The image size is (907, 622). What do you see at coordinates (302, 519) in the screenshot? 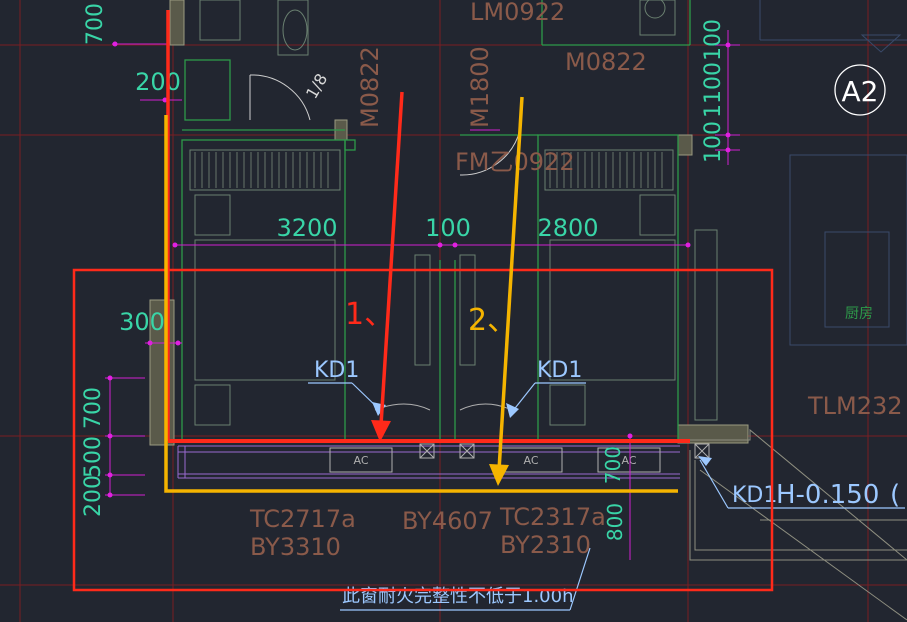
I see `label-tc2717: TC2717a` at bounding box center [302, 519].